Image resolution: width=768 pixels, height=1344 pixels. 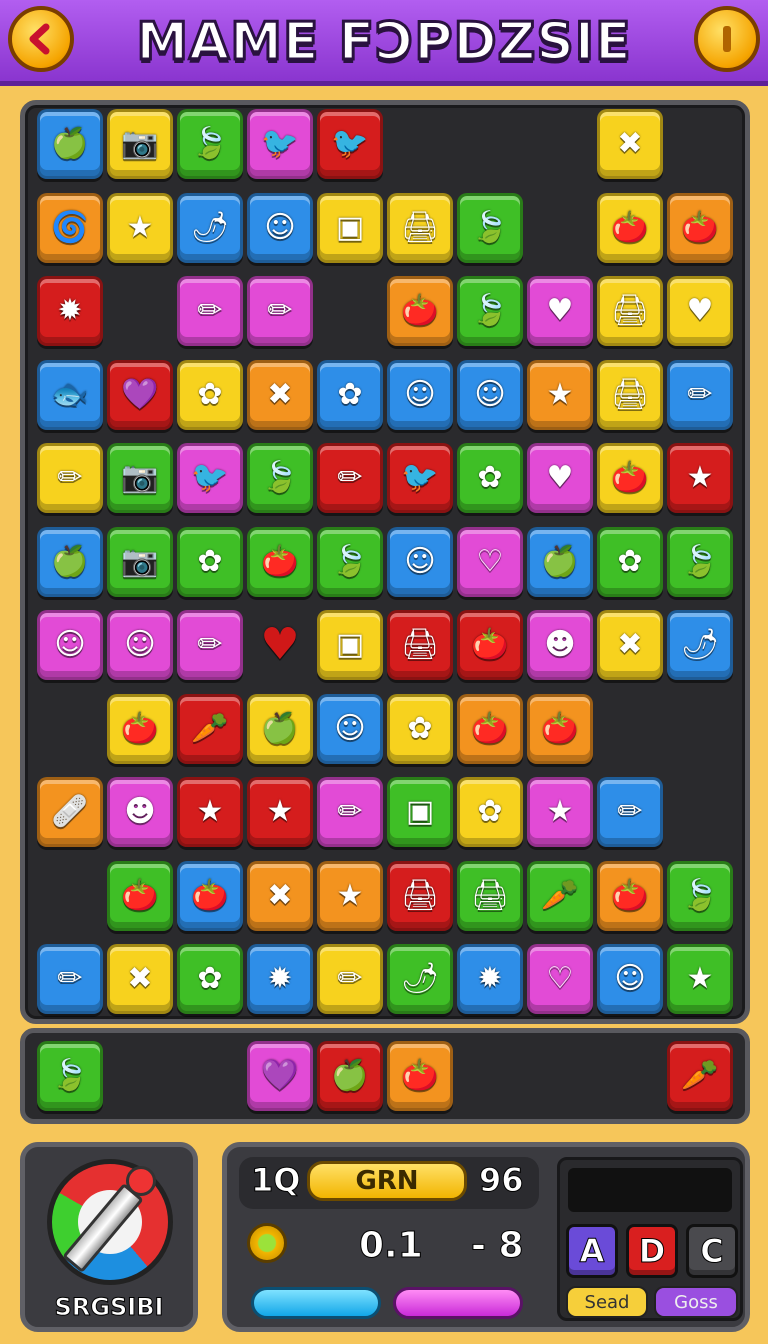 I want to click on key-d-button: D, so click(x=652, y=1251).